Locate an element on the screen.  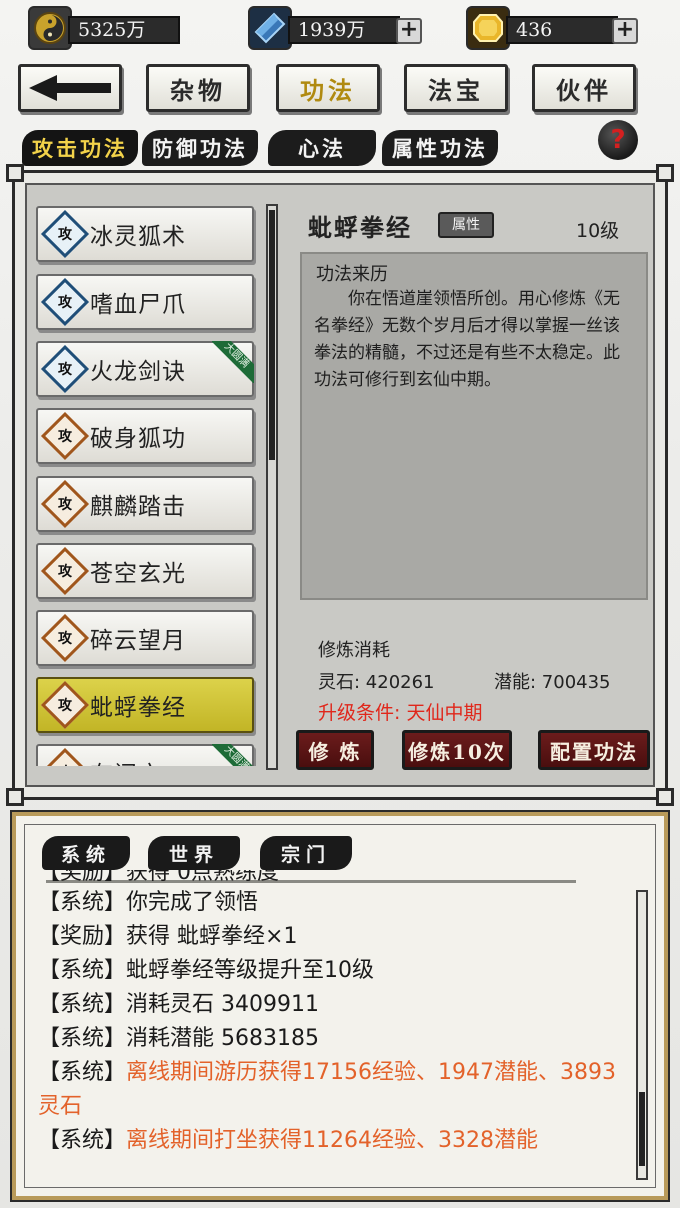
skill-name: 有问方 is located at coordinates (126, 760).